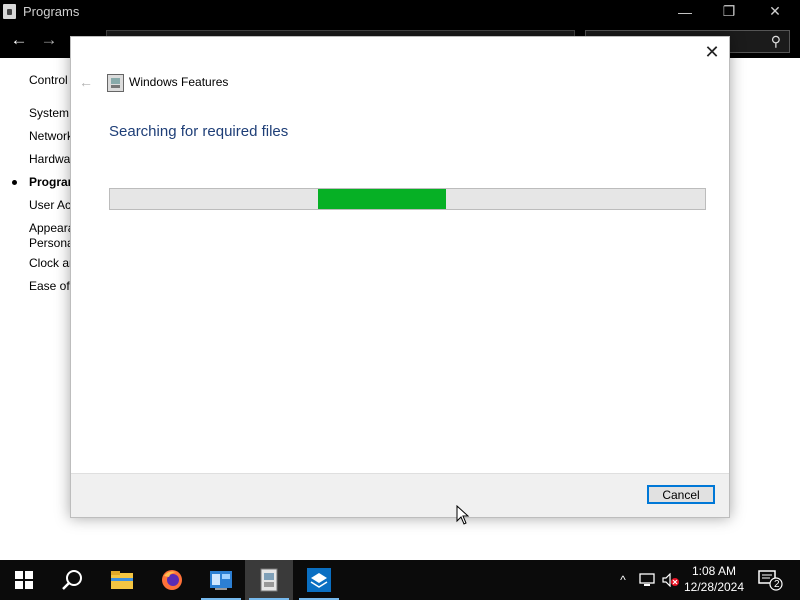  What do you see at coordinates (776, 41) in the screenshot?
I see `search-icon: ⚲` at bounding box center [776, 41].